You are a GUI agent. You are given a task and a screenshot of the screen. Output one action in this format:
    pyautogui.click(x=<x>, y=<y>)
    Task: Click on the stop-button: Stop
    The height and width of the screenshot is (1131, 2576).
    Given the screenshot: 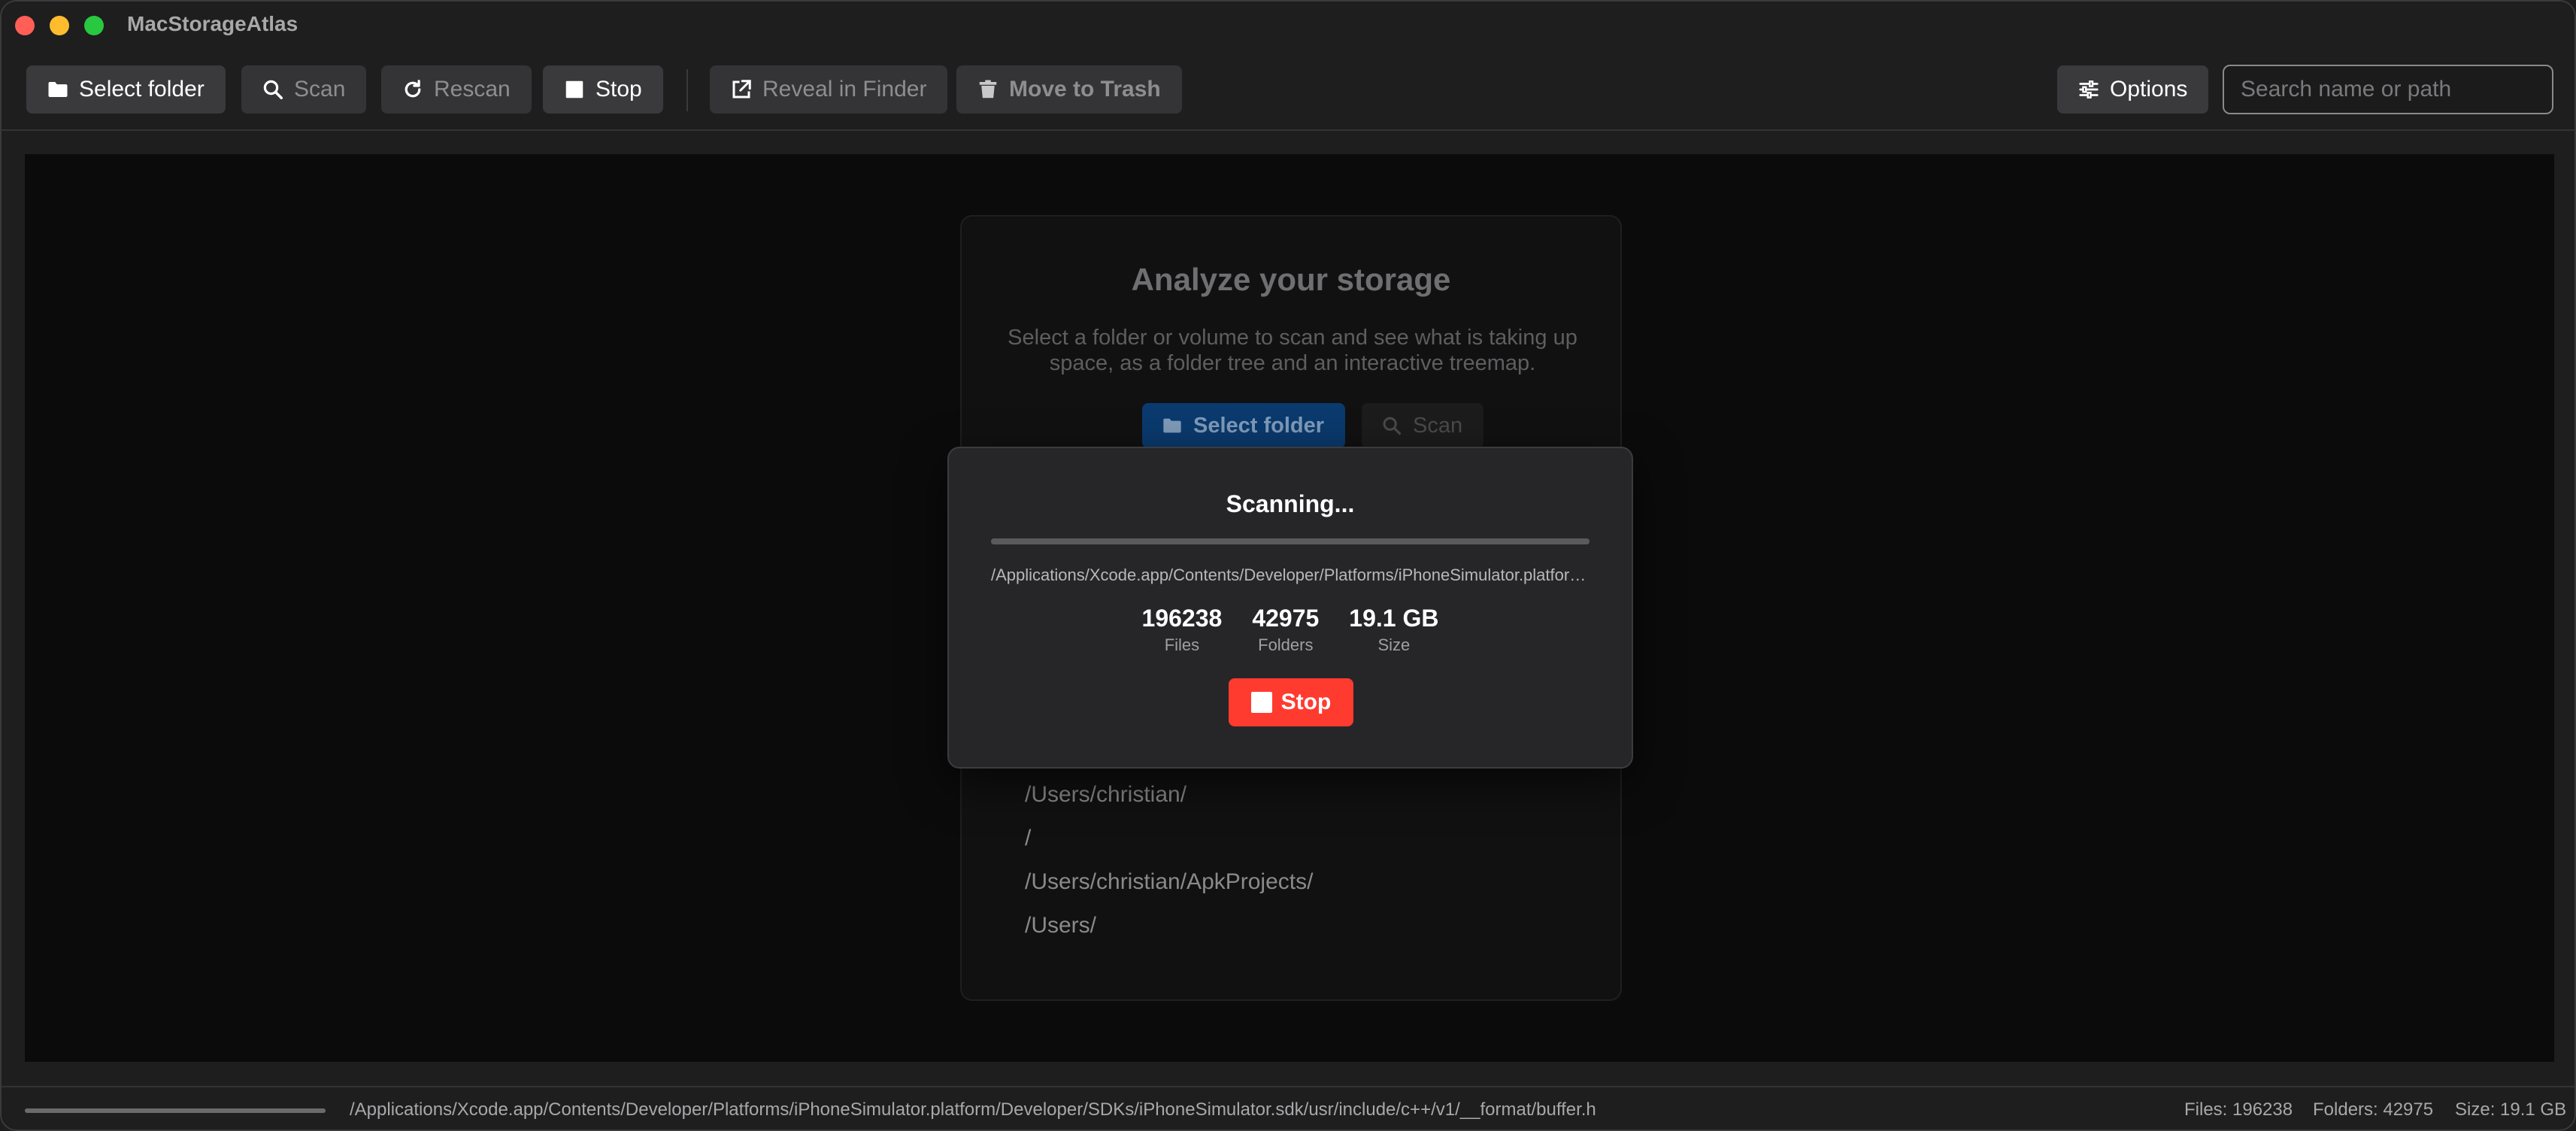 What is the action you would take?
    pyautogui.click(x=603, y=89)
    